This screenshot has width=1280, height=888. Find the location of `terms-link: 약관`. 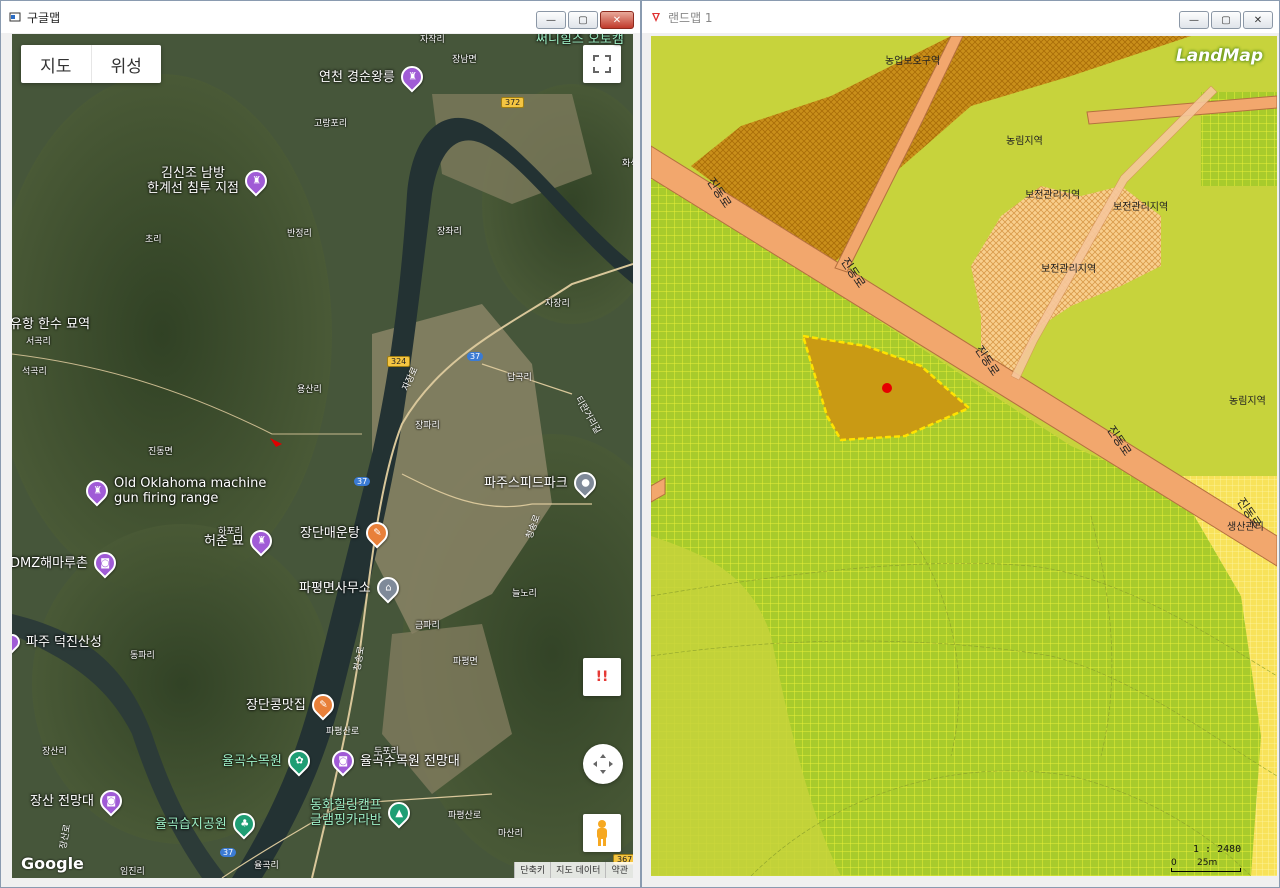

terms-link: 약관 is located at coordinates (619, 870).